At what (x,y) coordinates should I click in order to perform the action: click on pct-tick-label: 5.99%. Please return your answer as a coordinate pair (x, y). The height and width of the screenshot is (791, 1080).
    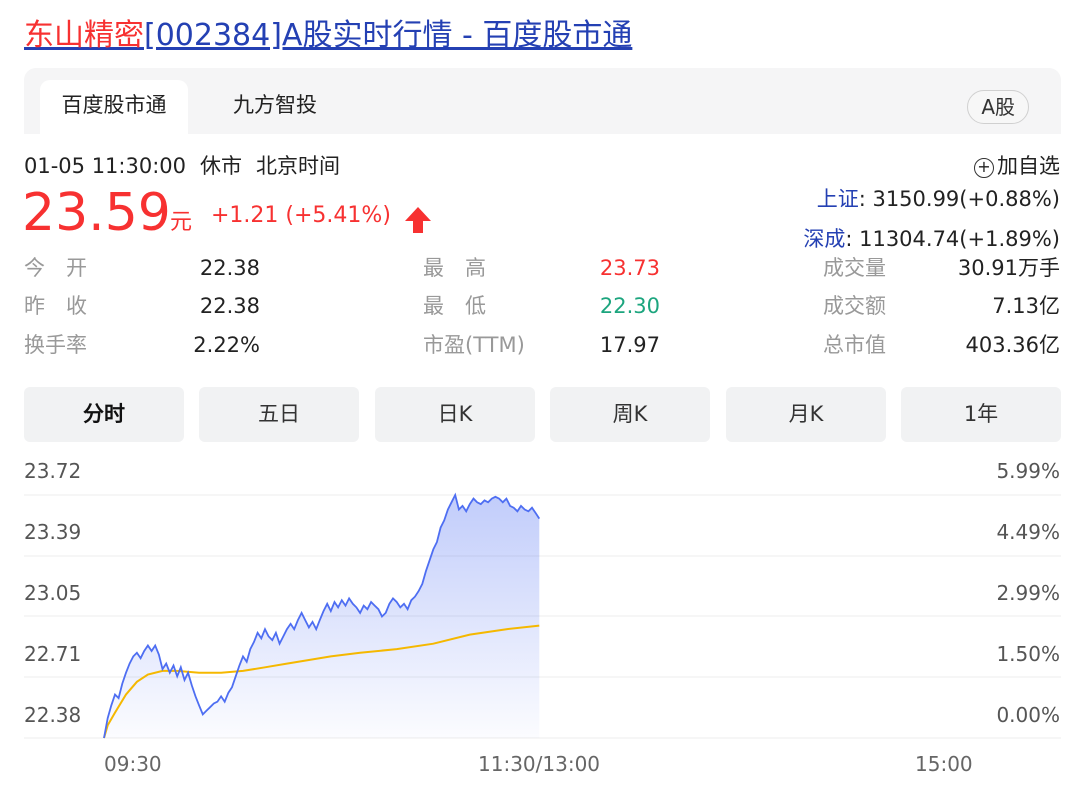
    Looking at the image, I should click on (1028, 471).